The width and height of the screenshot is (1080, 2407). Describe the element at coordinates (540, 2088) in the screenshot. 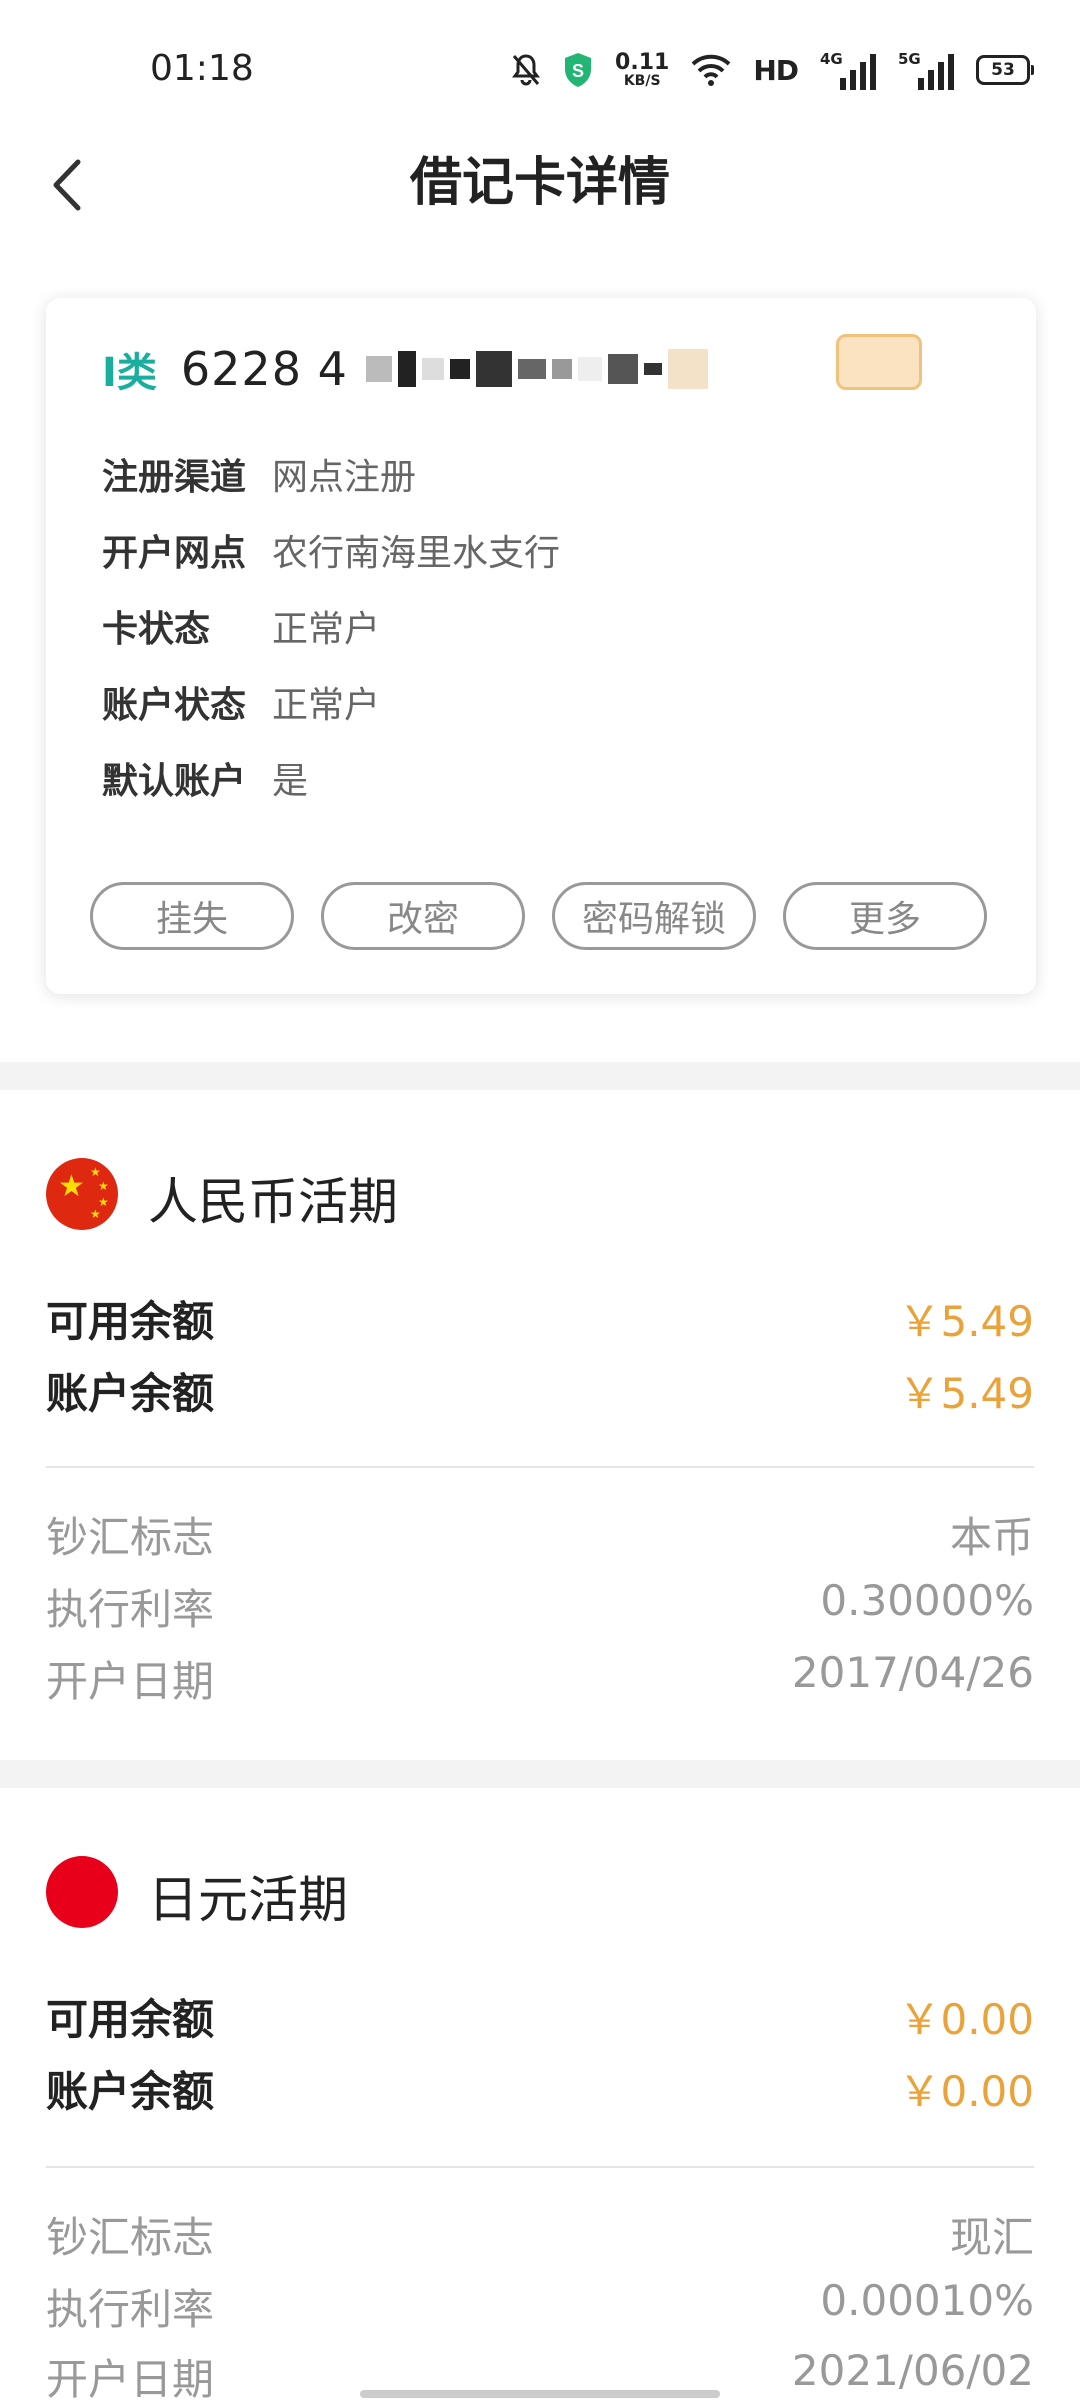

I see `account-balance-row: 账户余额 ￥0.00` at that location.